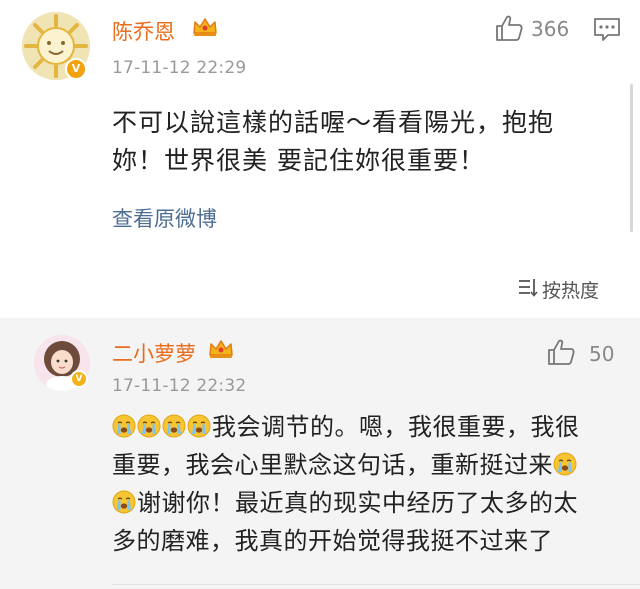 The image size is (640, 589). What do you see at coordinates (607, 29) in the screenshot?
I see `comment-icon` at bounding box center [607, 29].